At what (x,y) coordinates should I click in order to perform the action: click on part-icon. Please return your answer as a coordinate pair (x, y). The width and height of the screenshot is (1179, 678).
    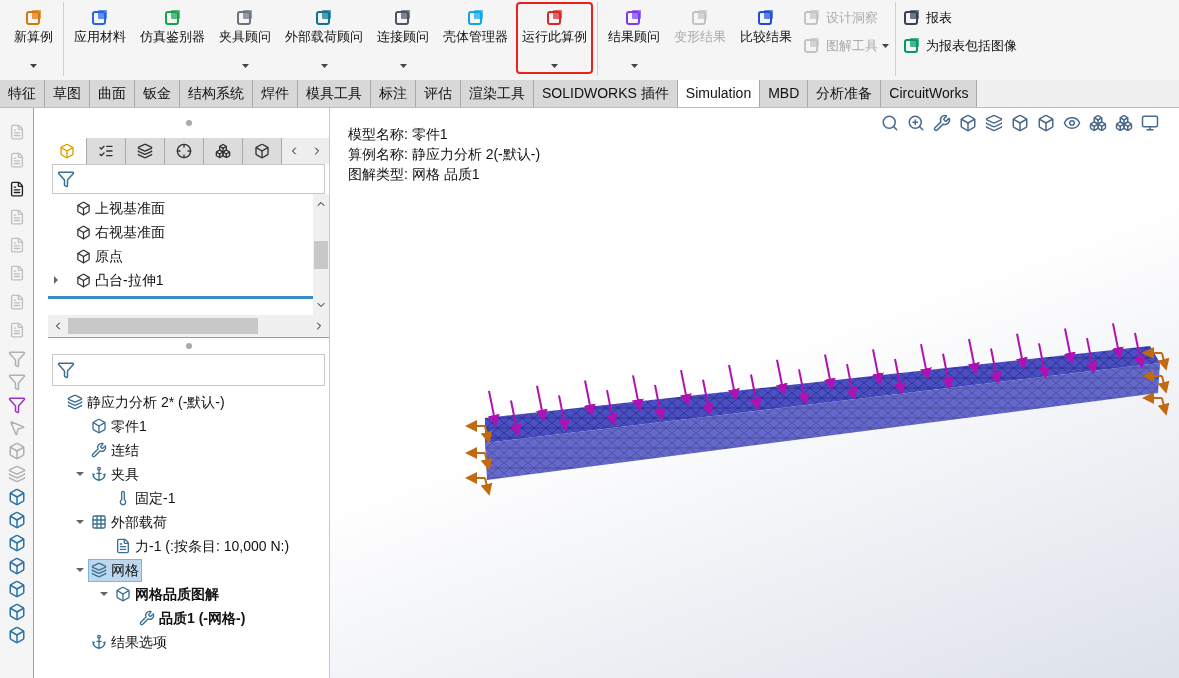
    Looking at the image, I should click on (67, 151).